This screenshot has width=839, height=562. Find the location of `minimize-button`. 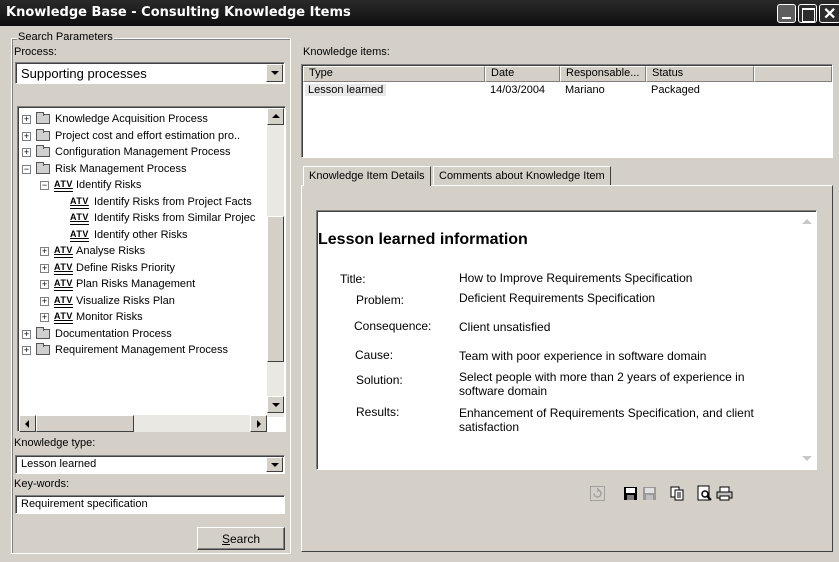

minimize-button is located at coordinates (786, 13).